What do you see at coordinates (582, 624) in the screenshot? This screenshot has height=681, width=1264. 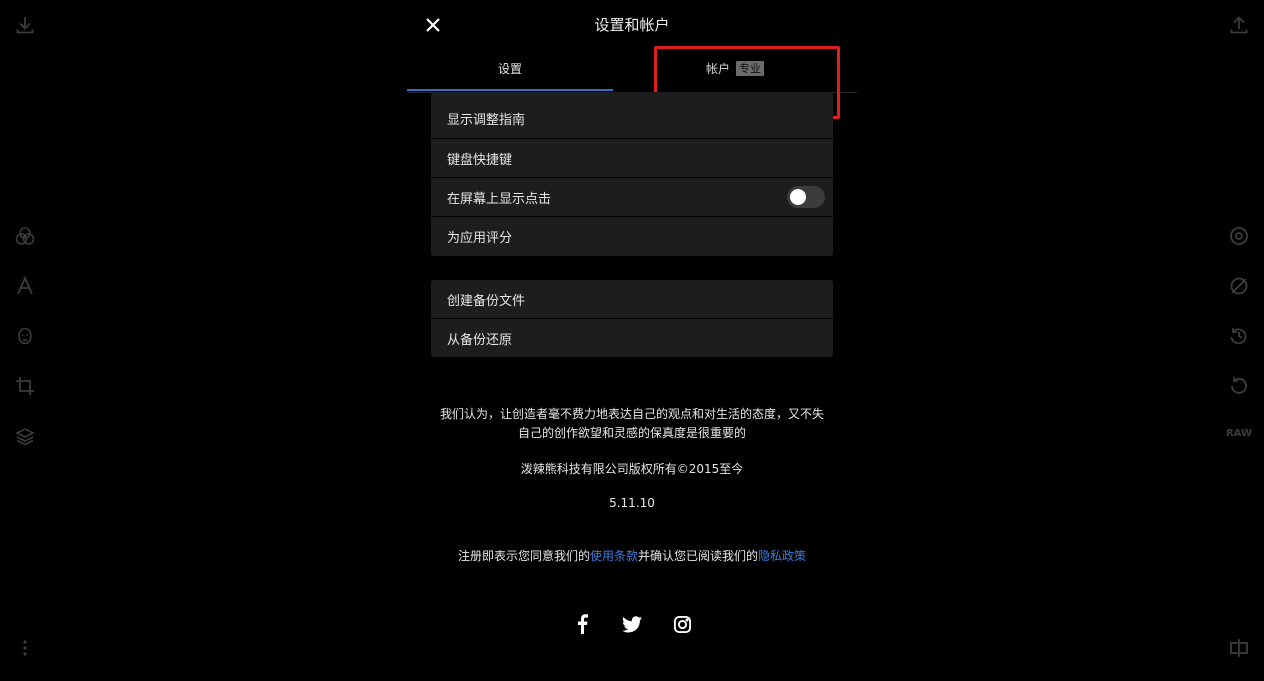 I see `facebook-icon` at bounding box center [582, 624].